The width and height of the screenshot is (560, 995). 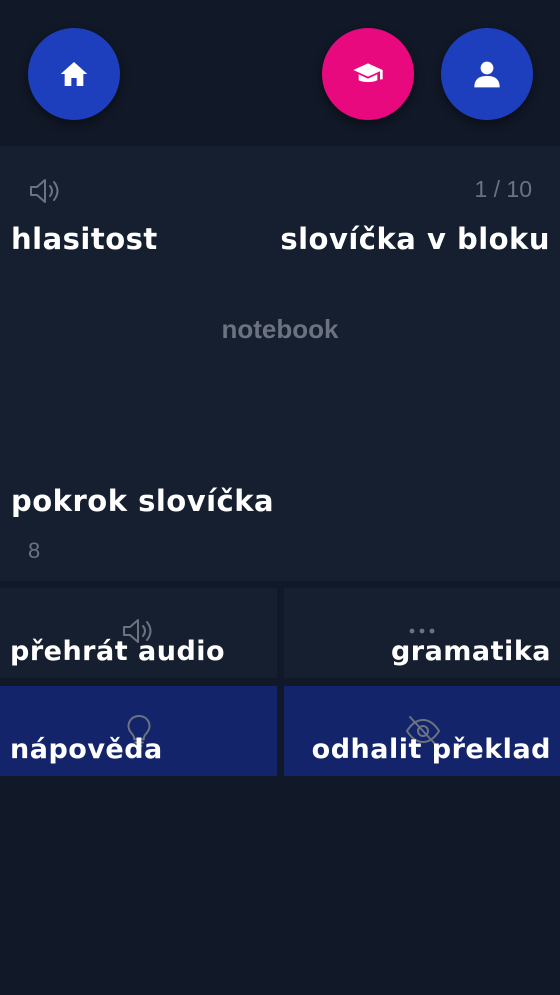 What do you see at coordinates (422, 731) in the screenshot?
I see `reveal-translation-button: odhalit překlad` at bounding box center [422, 731].